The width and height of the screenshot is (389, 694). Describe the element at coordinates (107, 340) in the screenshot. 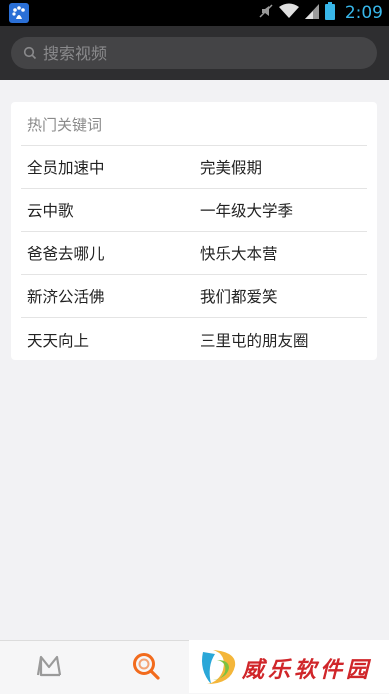

I see `keyword-item: 天天向上` at that location.